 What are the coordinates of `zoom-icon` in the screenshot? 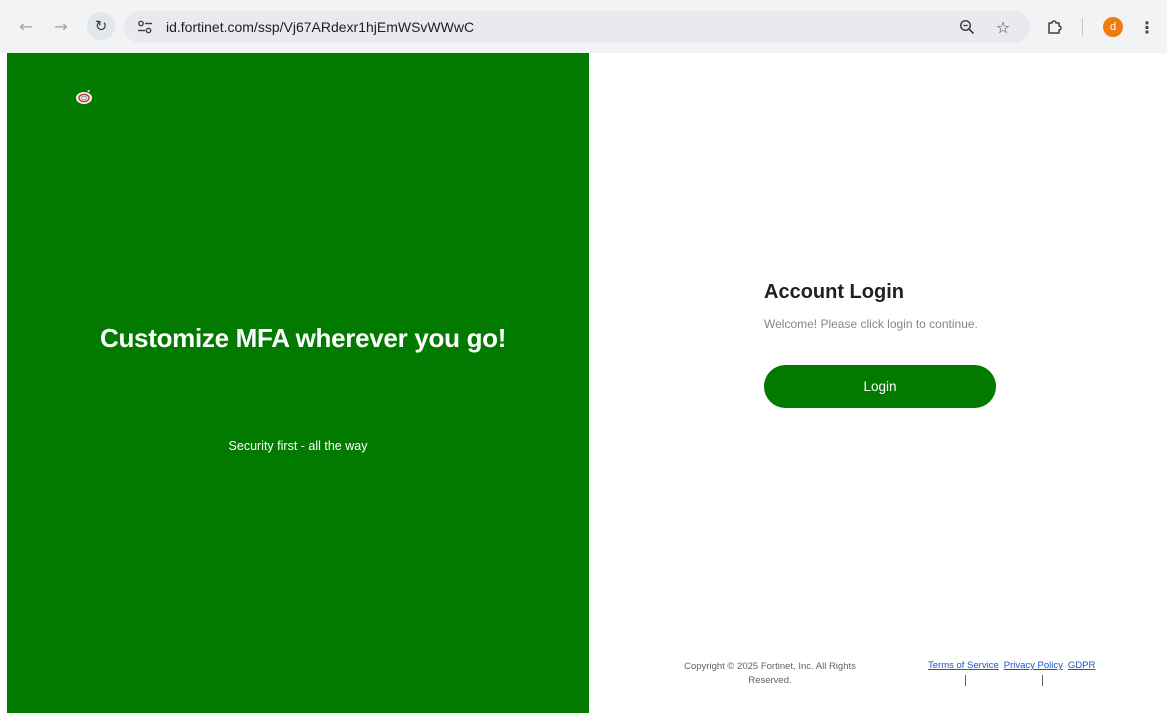 It's located at (967, 27).